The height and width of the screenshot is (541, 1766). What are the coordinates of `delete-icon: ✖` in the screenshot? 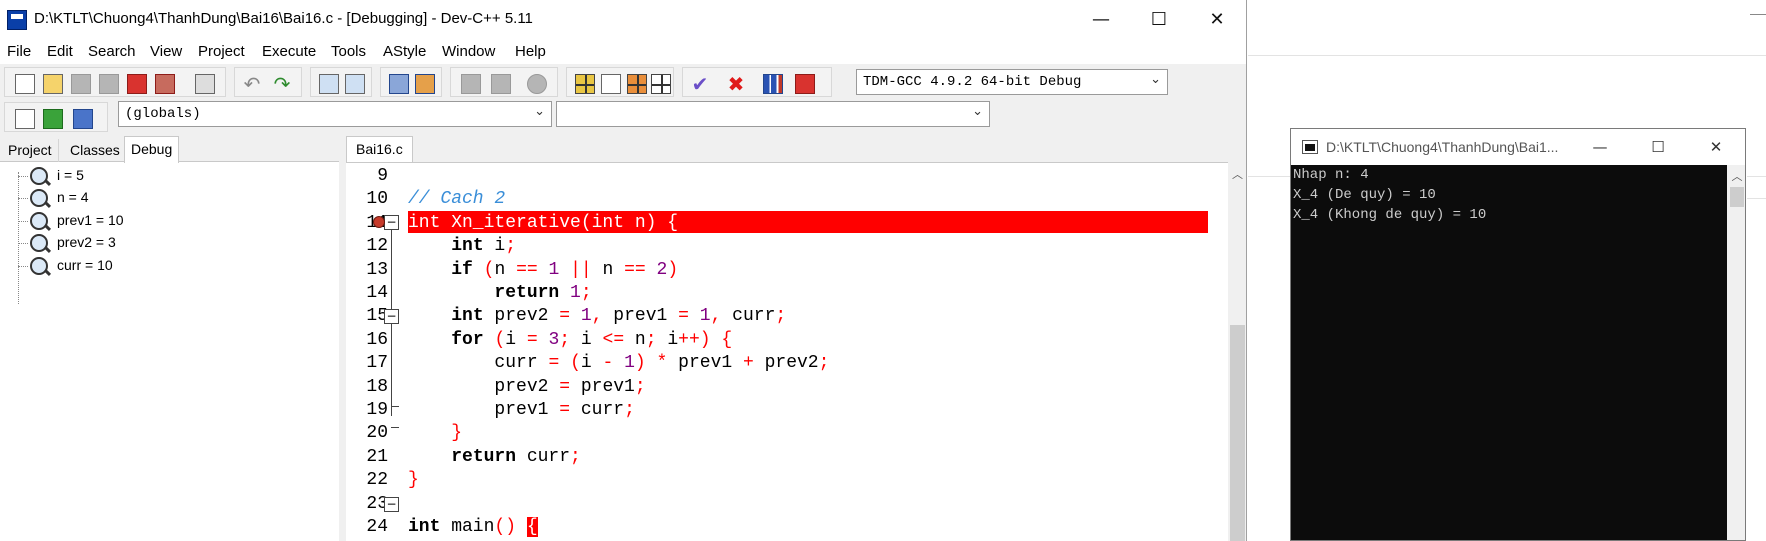 It's located at (736, 84).